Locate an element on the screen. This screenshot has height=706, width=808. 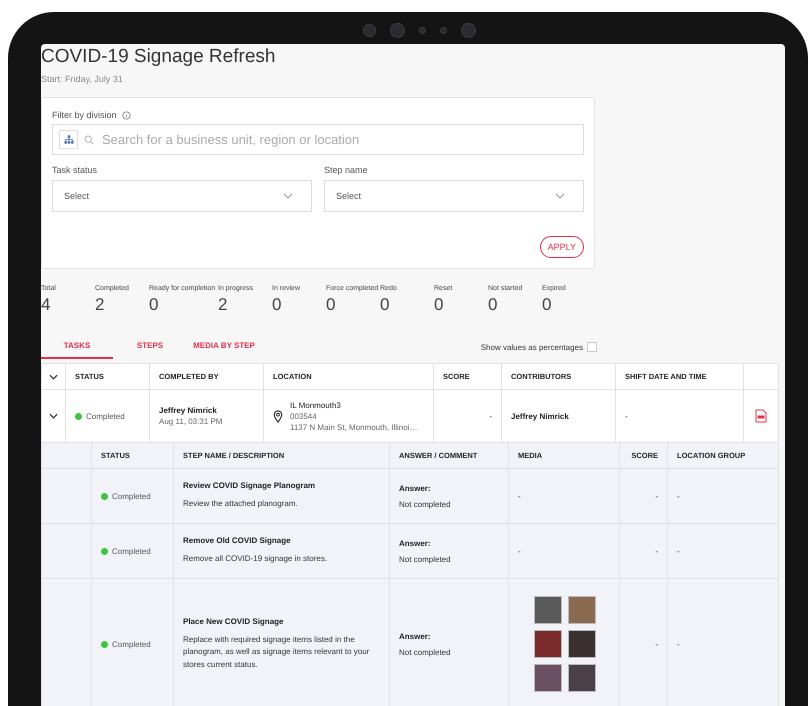
step-name: Place New COVID Signage is located at coordinates (233, 621).